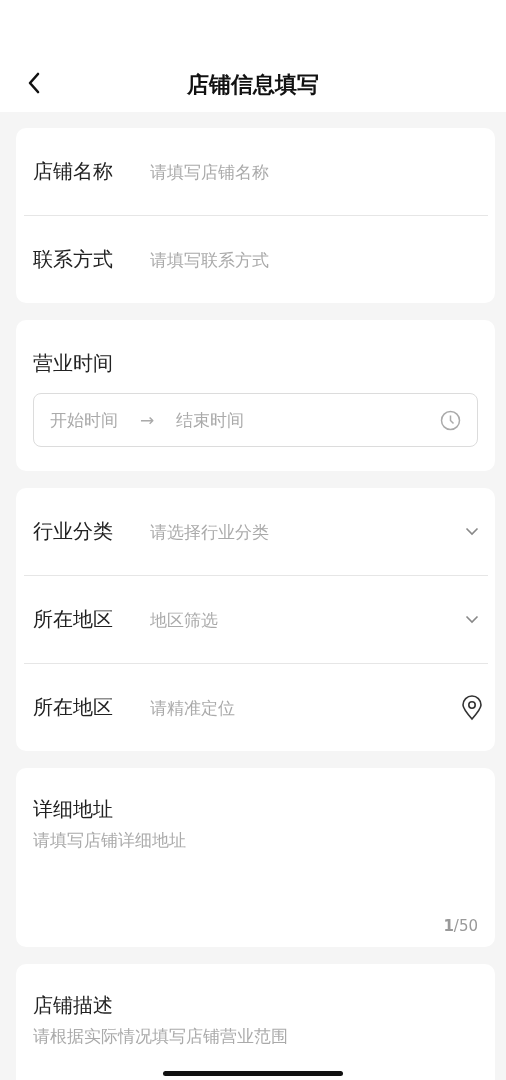 Image resolution: width=506 pixels, height=1080 pixels. I want to click on back-icon, so click(34, 83).